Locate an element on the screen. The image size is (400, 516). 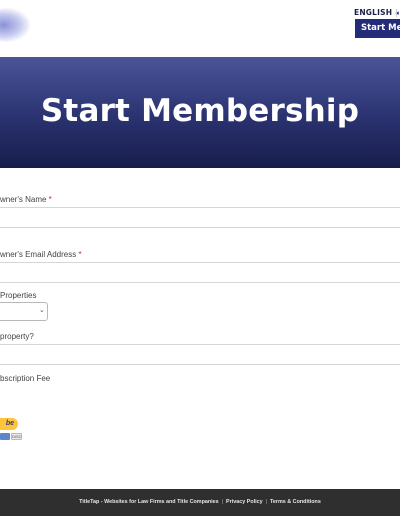
owner-name-label: wner's Name * is located at coordinates (26, 199).